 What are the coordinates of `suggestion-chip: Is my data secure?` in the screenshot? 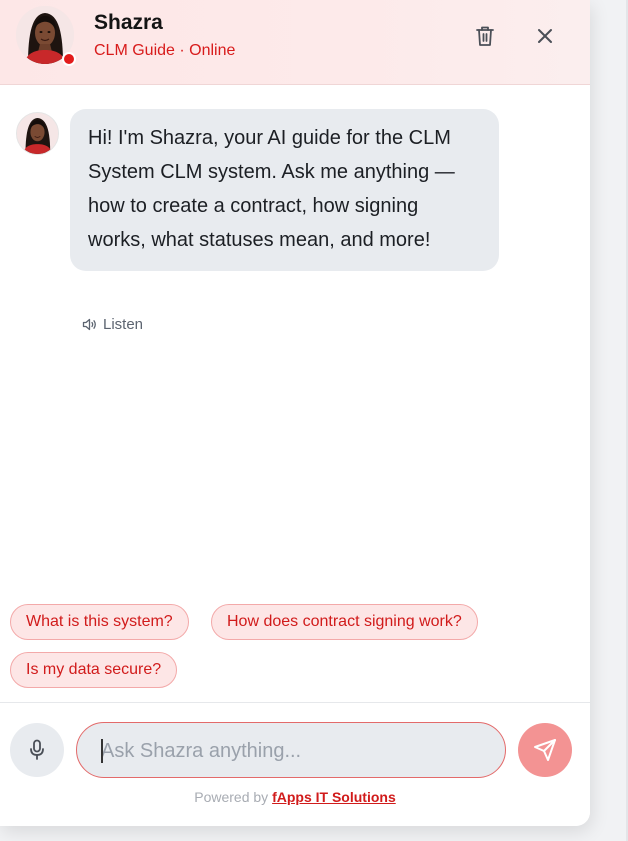 It's located at (94, 670).